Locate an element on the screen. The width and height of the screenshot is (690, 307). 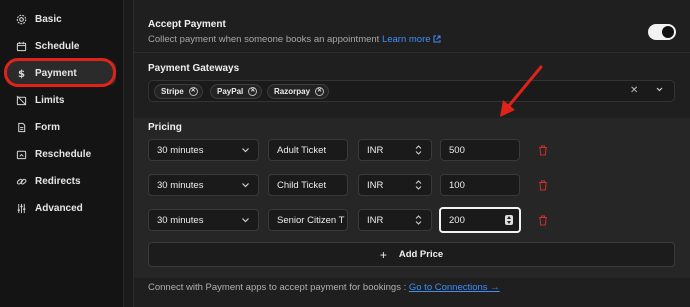
price-input-focused: 200 is located at coordinates (480, 220).